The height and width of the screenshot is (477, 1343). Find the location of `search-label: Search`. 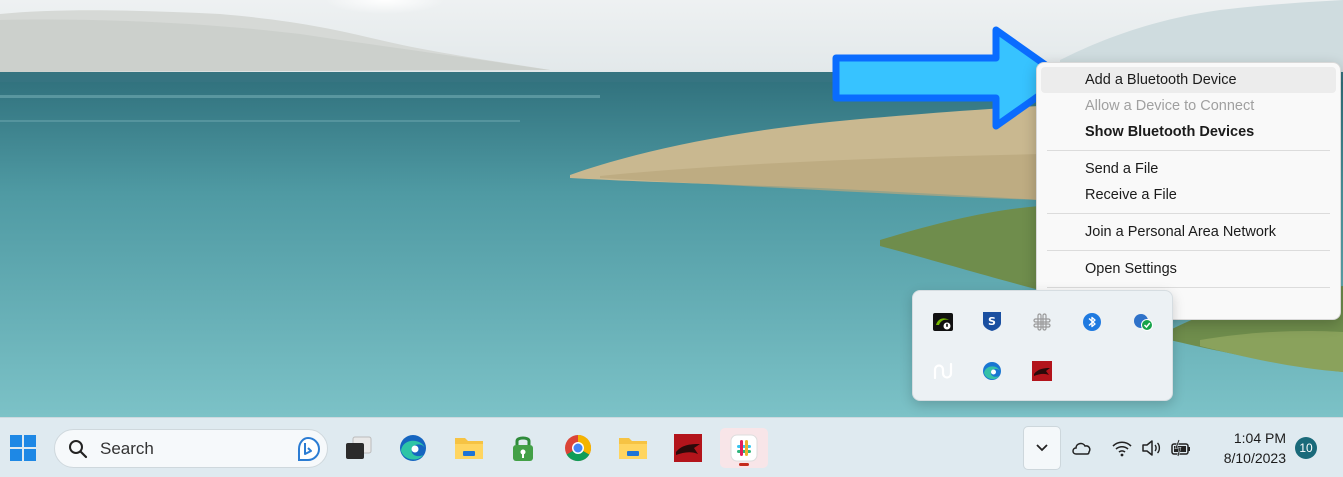

search-label: Search is located at coordinates (127, 448).